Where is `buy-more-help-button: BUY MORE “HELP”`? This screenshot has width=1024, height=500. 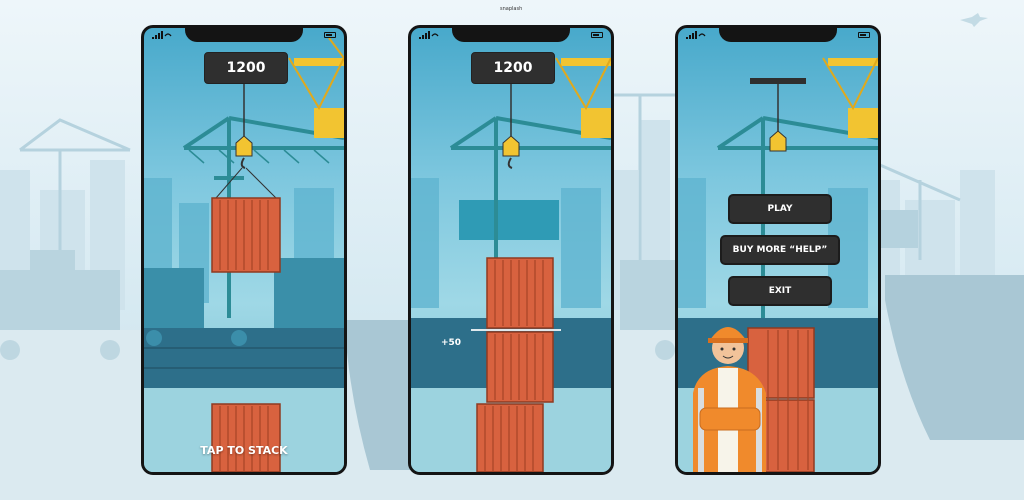
buy-more-help-button: BUY MORE “HELP” is located at coordinates (780, 250).